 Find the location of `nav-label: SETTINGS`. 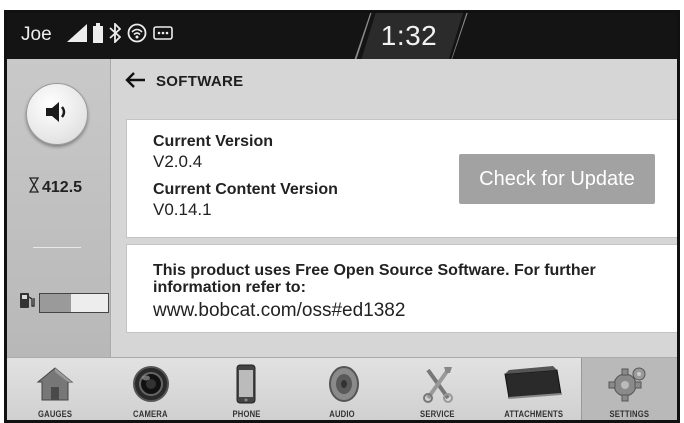

nav-label: SETTINGS is located at coordinates (629, 414).